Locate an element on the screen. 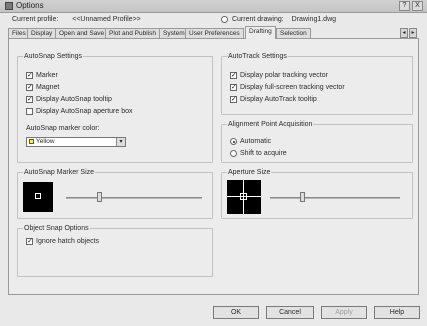 The width and height of the screenshot is (427, 326). aperture-size-slider-thumb is located at coordinates (302, 197).